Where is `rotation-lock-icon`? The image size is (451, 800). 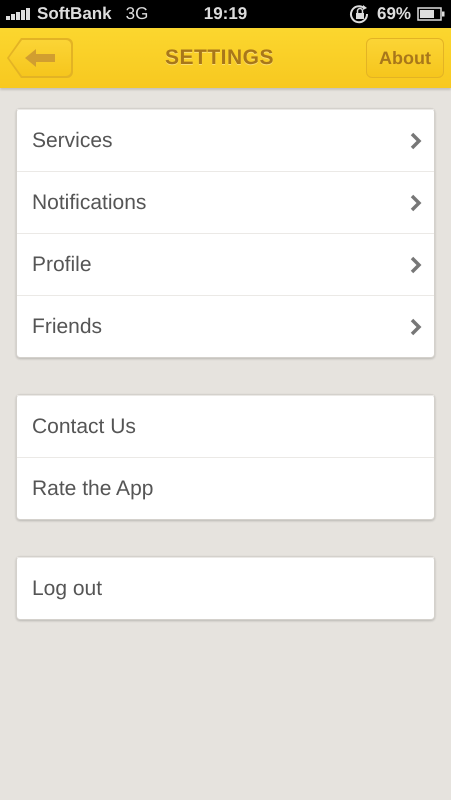 rotation-lock-icon is located at coordinates (359, 14).